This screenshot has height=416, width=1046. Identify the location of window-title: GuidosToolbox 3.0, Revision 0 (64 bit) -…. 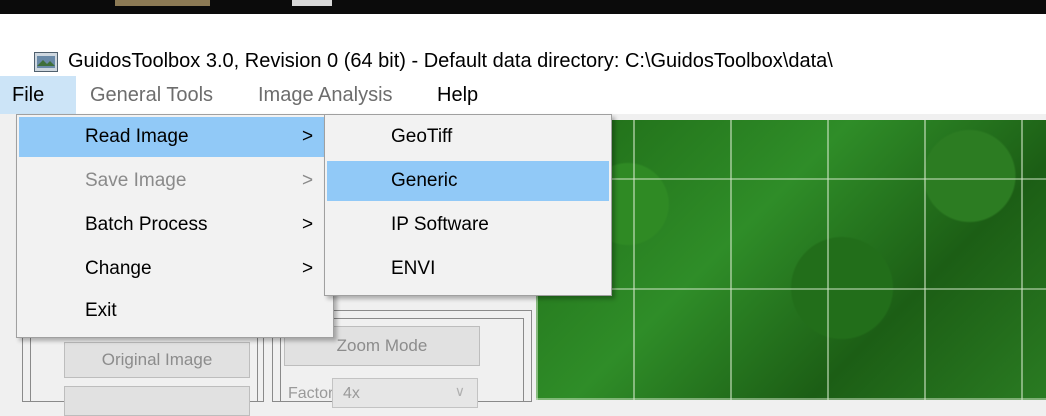
(450, 61).